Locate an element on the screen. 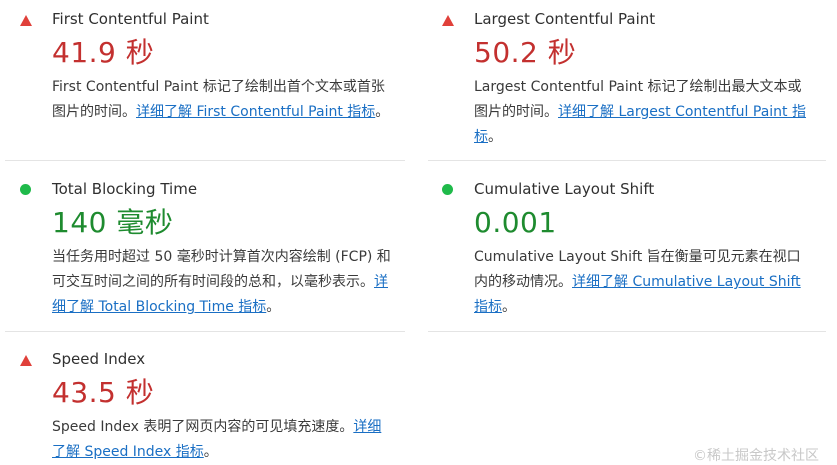 The width and height of the screenshot is (837, 465). metric-value: 50.2 秒 is located at coordinates (525, 52).